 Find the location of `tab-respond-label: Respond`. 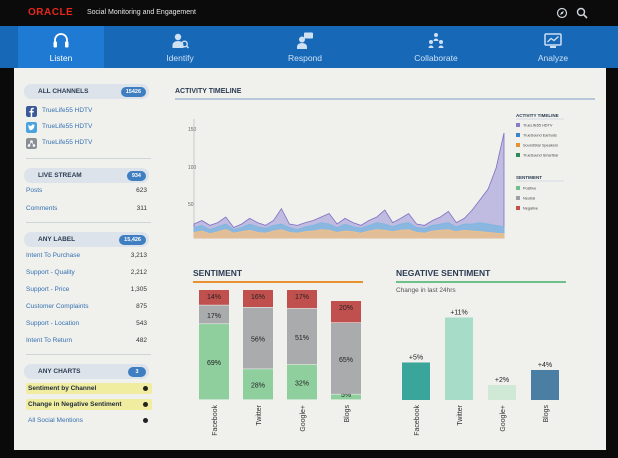

tab-respond-label: Respond is located at coordinates (305, 58).